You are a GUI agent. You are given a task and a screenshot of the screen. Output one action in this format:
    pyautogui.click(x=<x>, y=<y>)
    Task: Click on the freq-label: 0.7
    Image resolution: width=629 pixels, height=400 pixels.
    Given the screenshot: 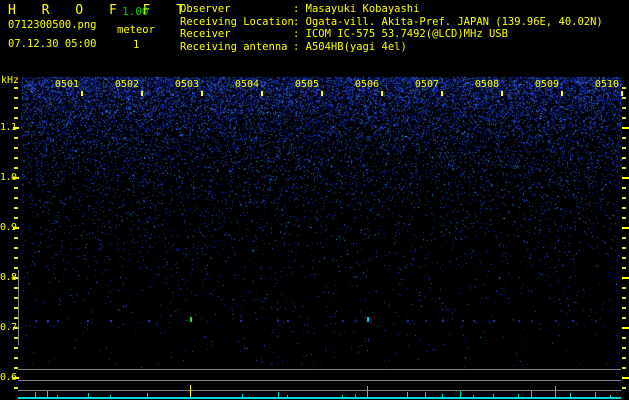 What is the action you would take?
    pyautogui.click(x=8, y=327)
    